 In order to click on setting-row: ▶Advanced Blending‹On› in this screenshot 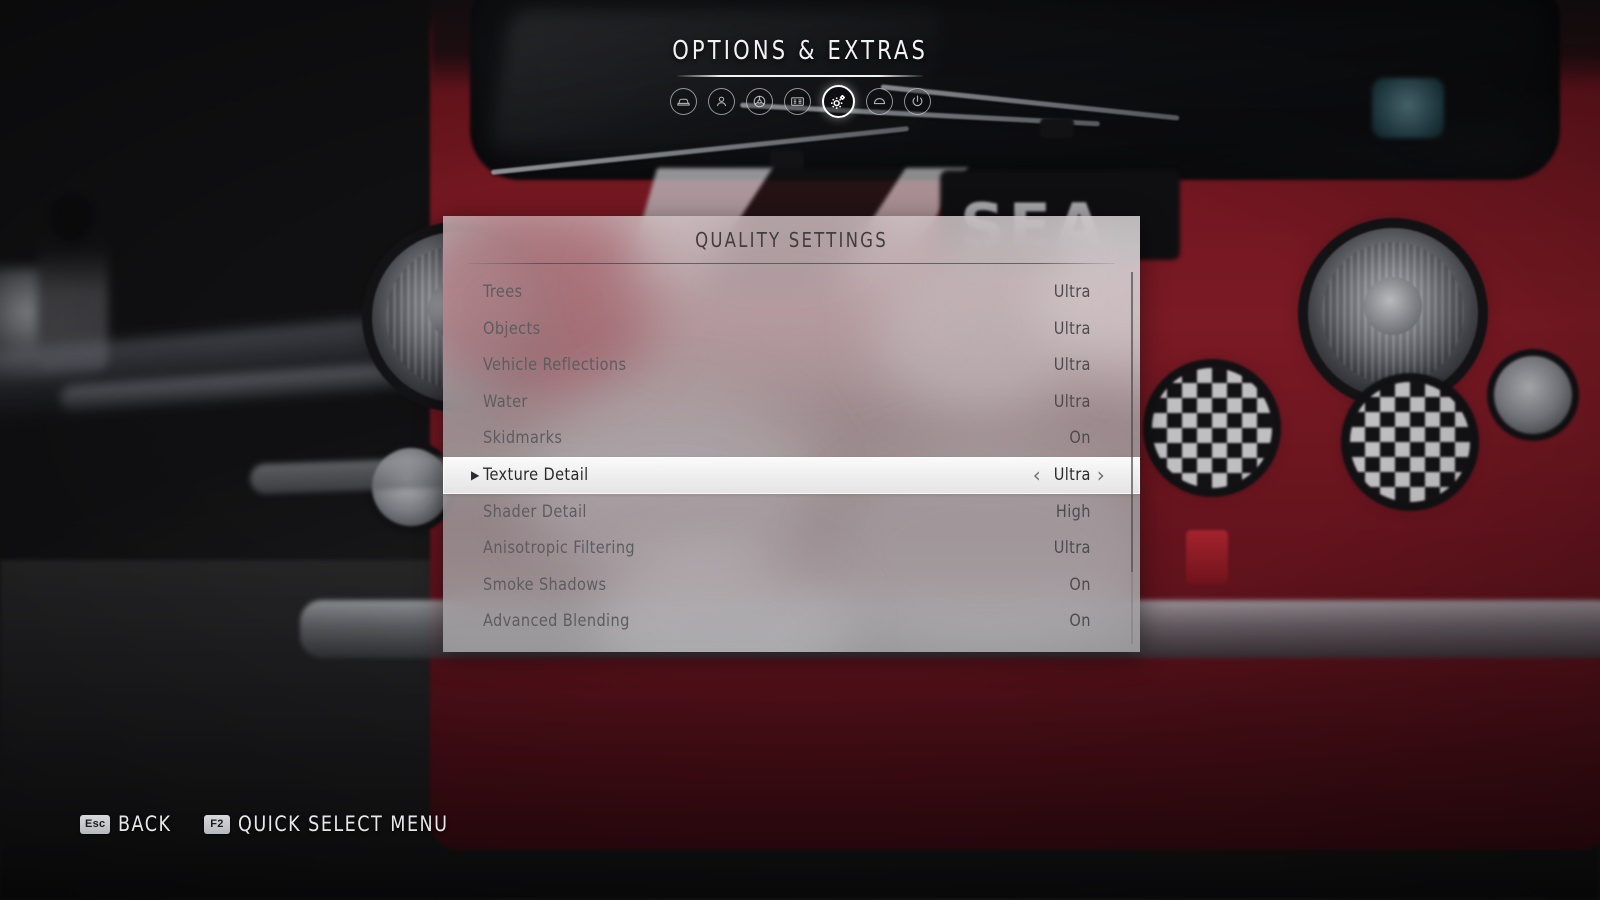, I will do `click(791, 621)`.